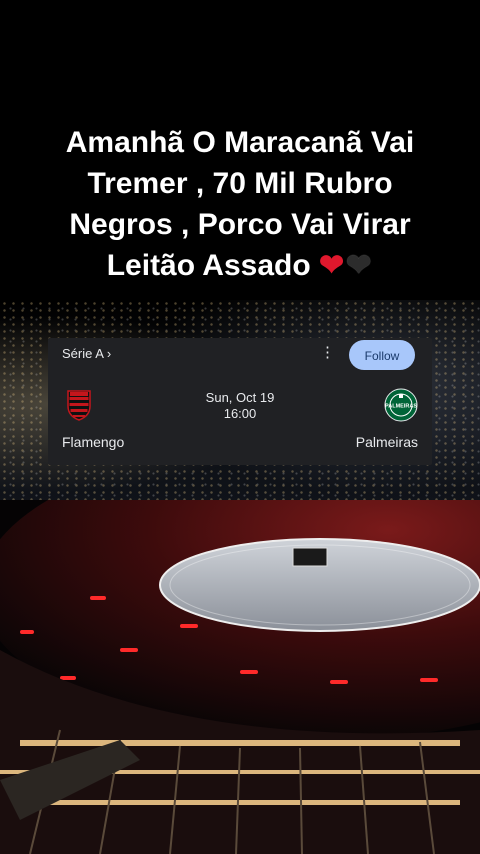  I want to click on home-team-name: Flamengo, so click(93, 442).